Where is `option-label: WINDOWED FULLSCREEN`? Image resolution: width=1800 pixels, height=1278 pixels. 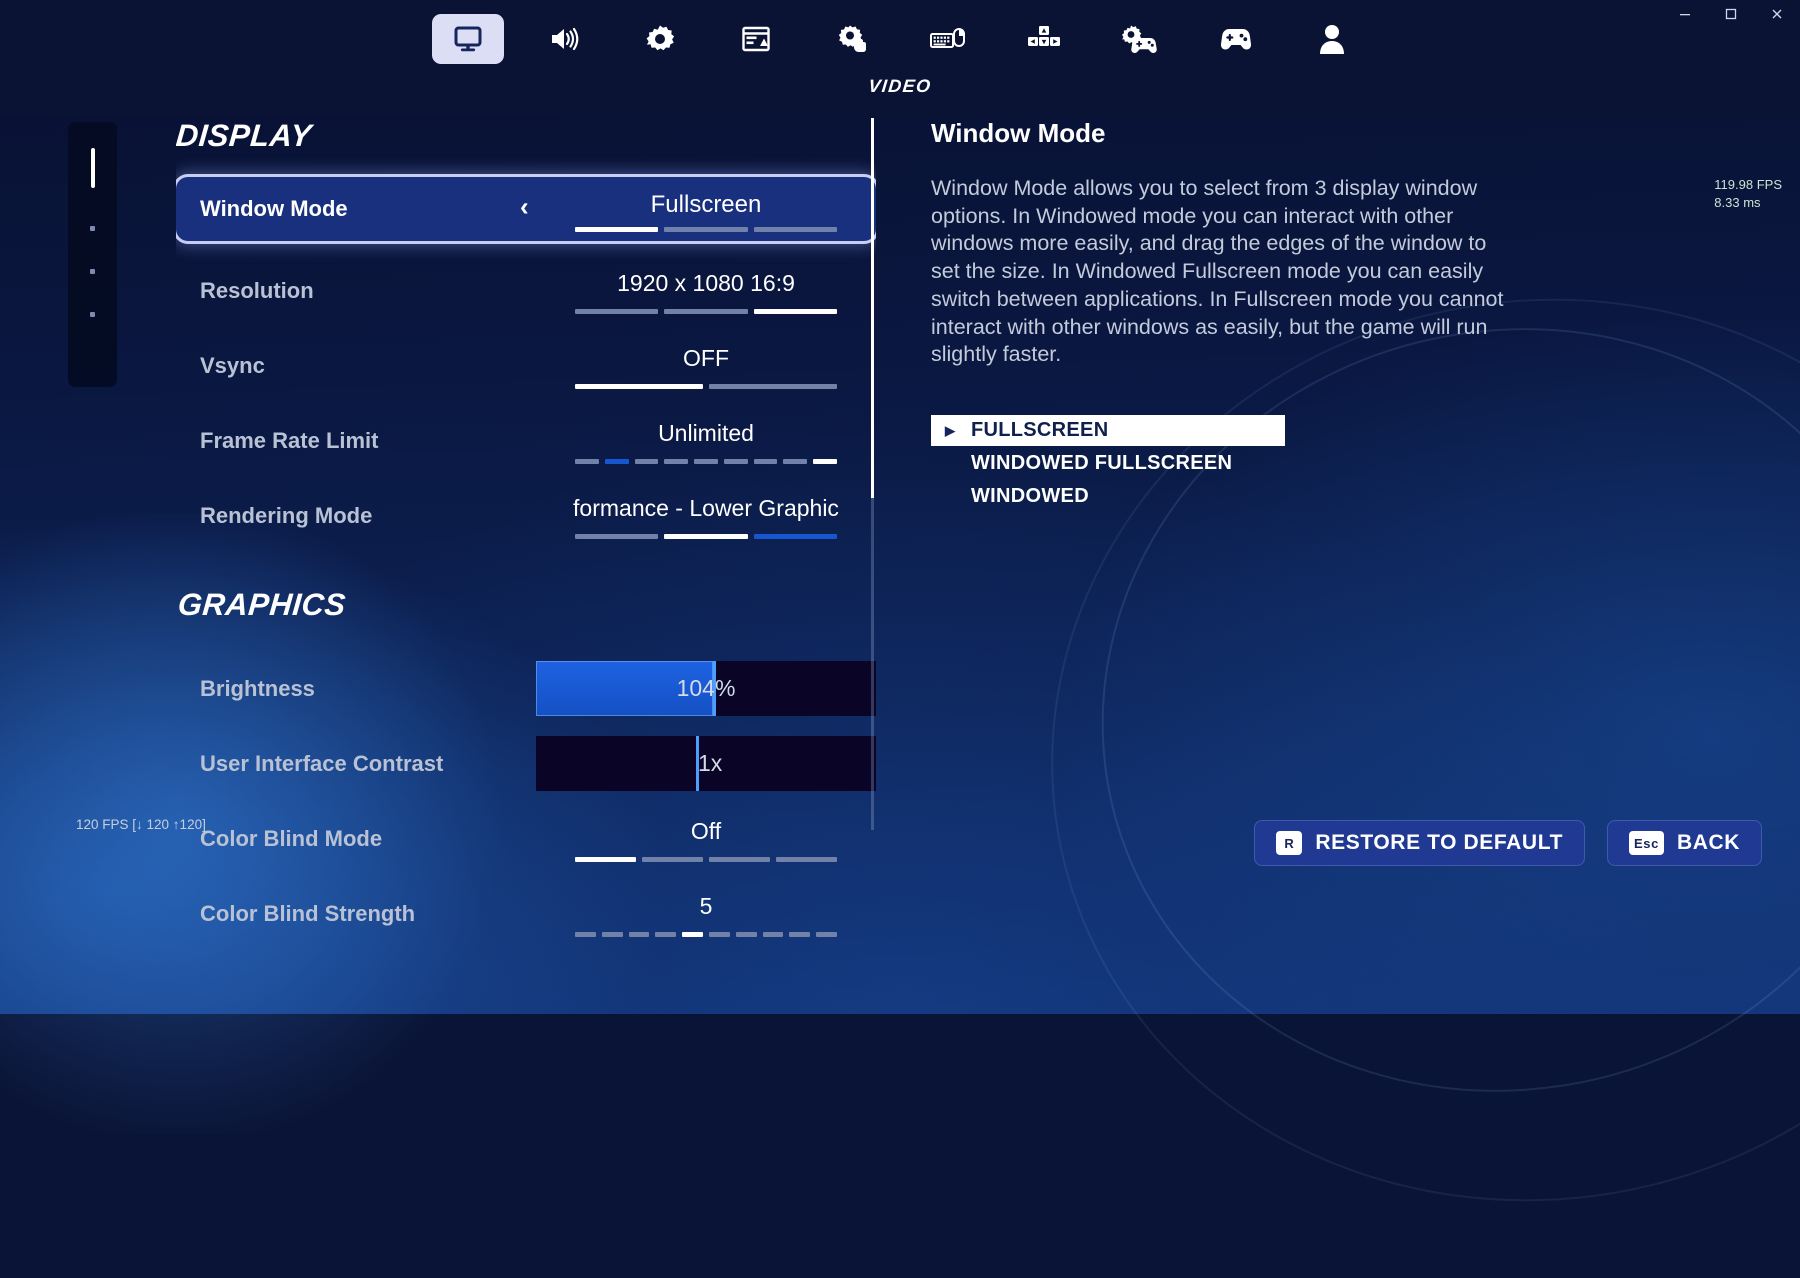
option-label: WINDOWED FULLSCREEN is located at coordinates (1102, 463).